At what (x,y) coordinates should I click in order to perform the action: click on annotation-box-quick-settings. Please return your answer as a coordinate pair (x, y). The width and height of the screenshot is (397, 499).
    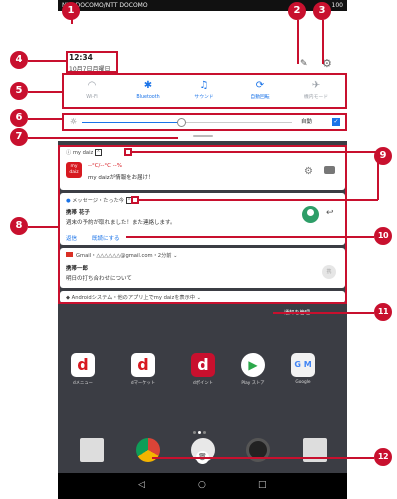
    Looking at the image, I should click on (204, 91).